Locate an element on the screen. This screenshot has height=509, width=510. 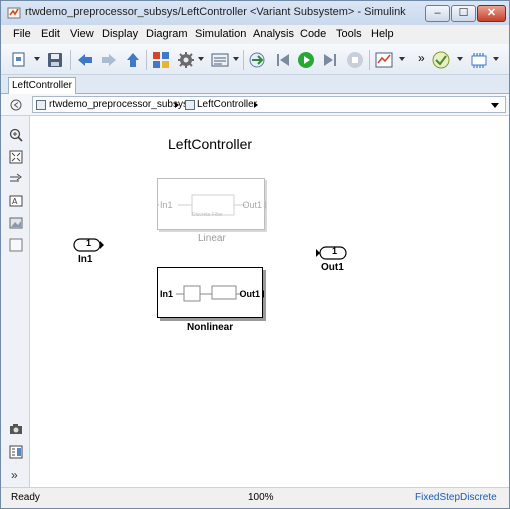
outport-label: Out1 is located at coordinates (332, 267).